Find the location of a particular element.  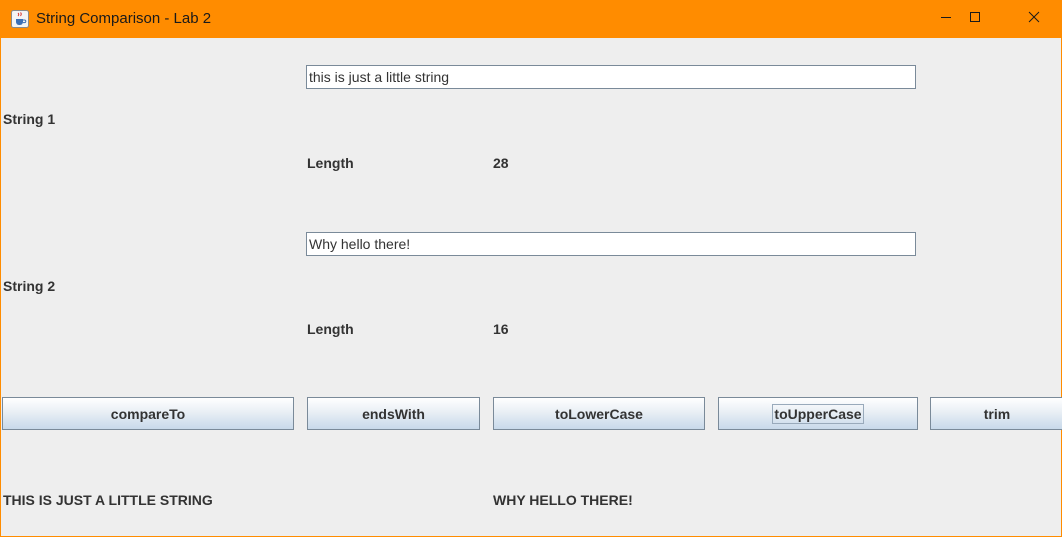

trim-button: trim is located at coordinates (996, 413).